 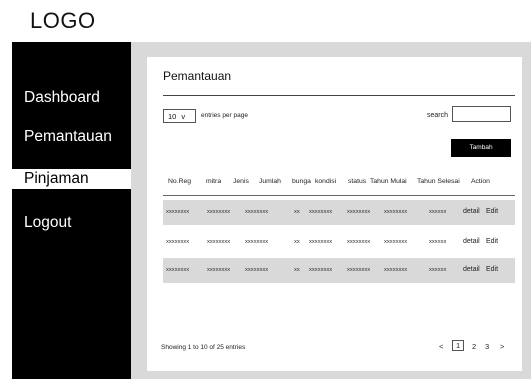 What do you see at coordinates (480, 181) in the screenshot?
I see `column-header-action: Action` at bounding box center [480, 181].